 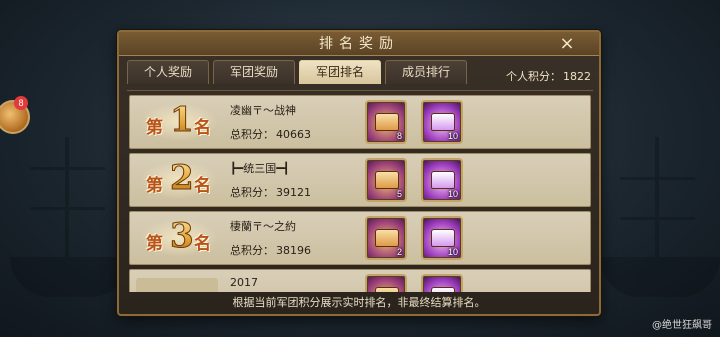 I want to click on ranking-row: 第 1 名 凌幽〒〜战神 总积分： 40663 8 10, so click(x=360, y=122).